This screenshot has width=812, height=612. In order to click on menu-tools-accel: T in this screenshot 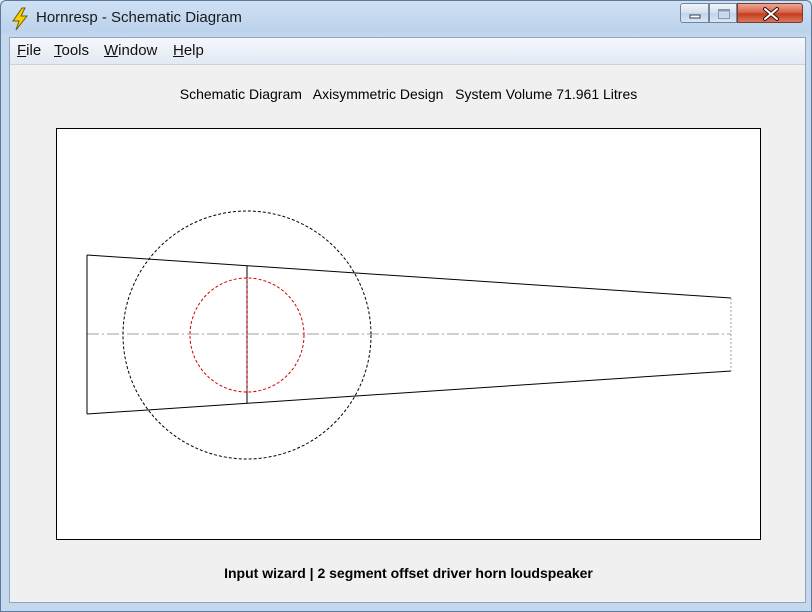, I will do `click(58, 50)`.